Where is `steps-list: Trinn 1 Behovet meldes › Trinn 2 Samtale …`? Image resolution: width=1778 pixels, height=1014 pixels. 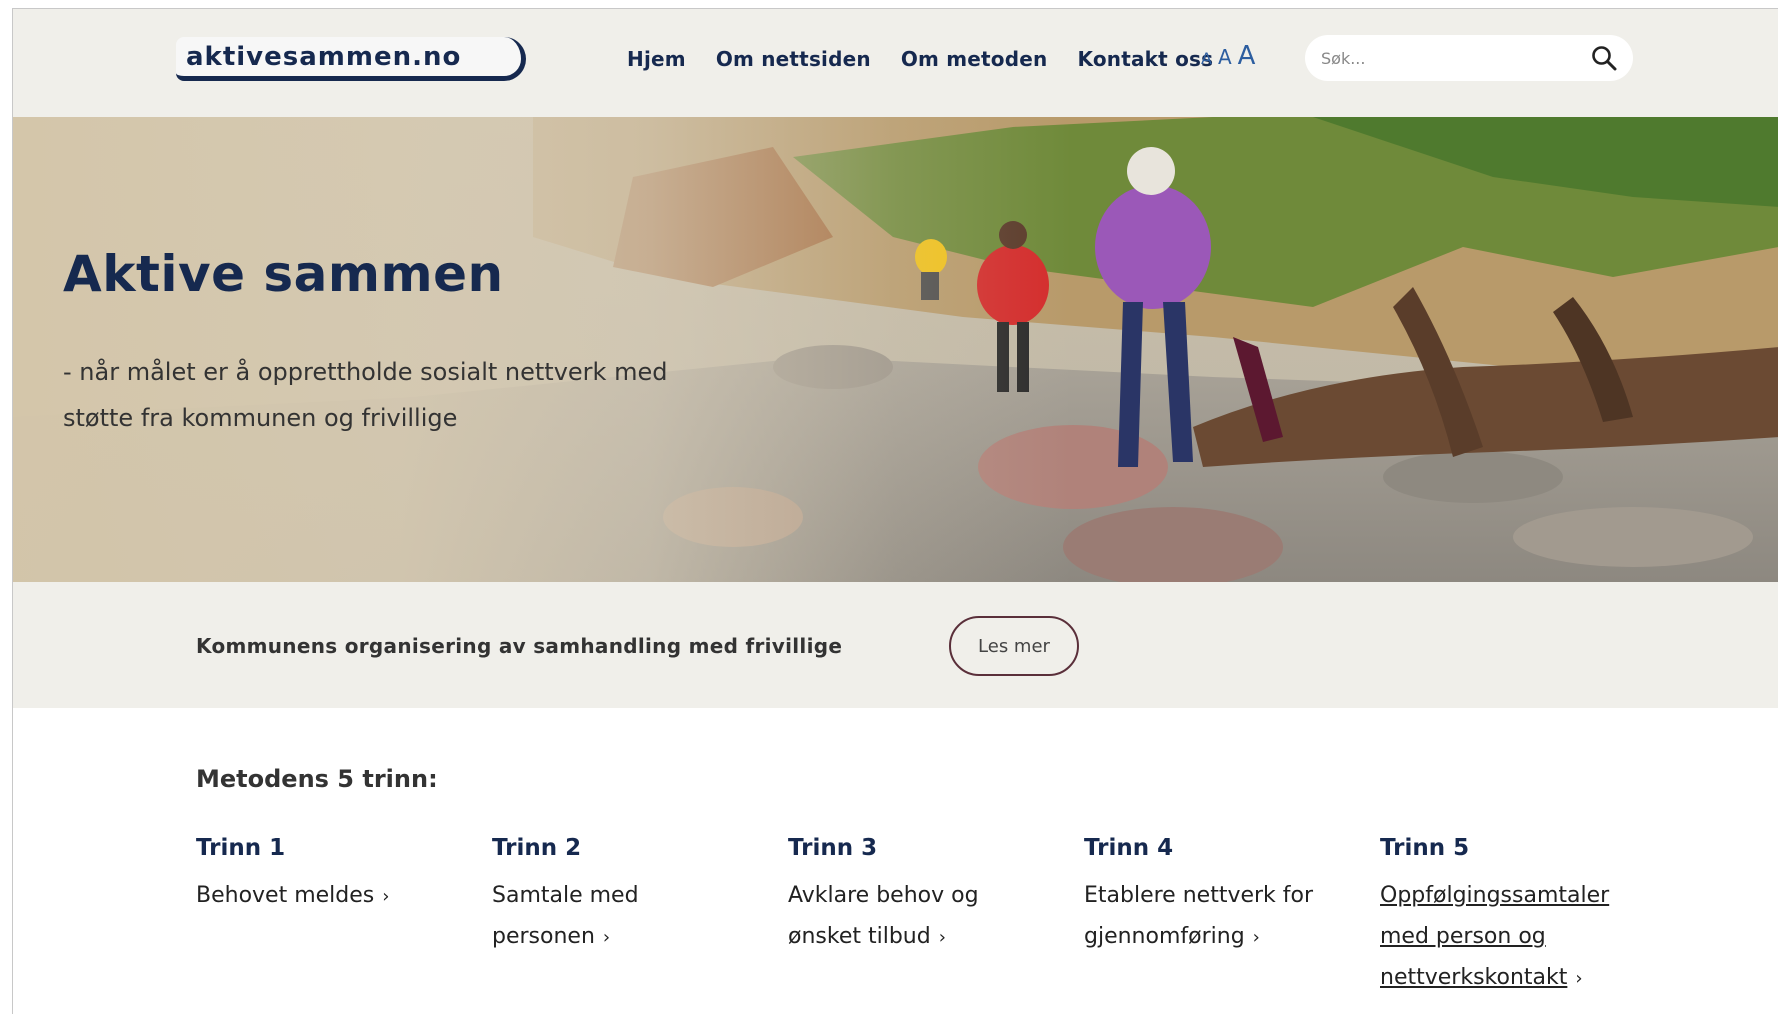 steps-list: Trinn 1 Behovet meldes › Trinn 2 Samtale … is located at coordinates (936, 917).